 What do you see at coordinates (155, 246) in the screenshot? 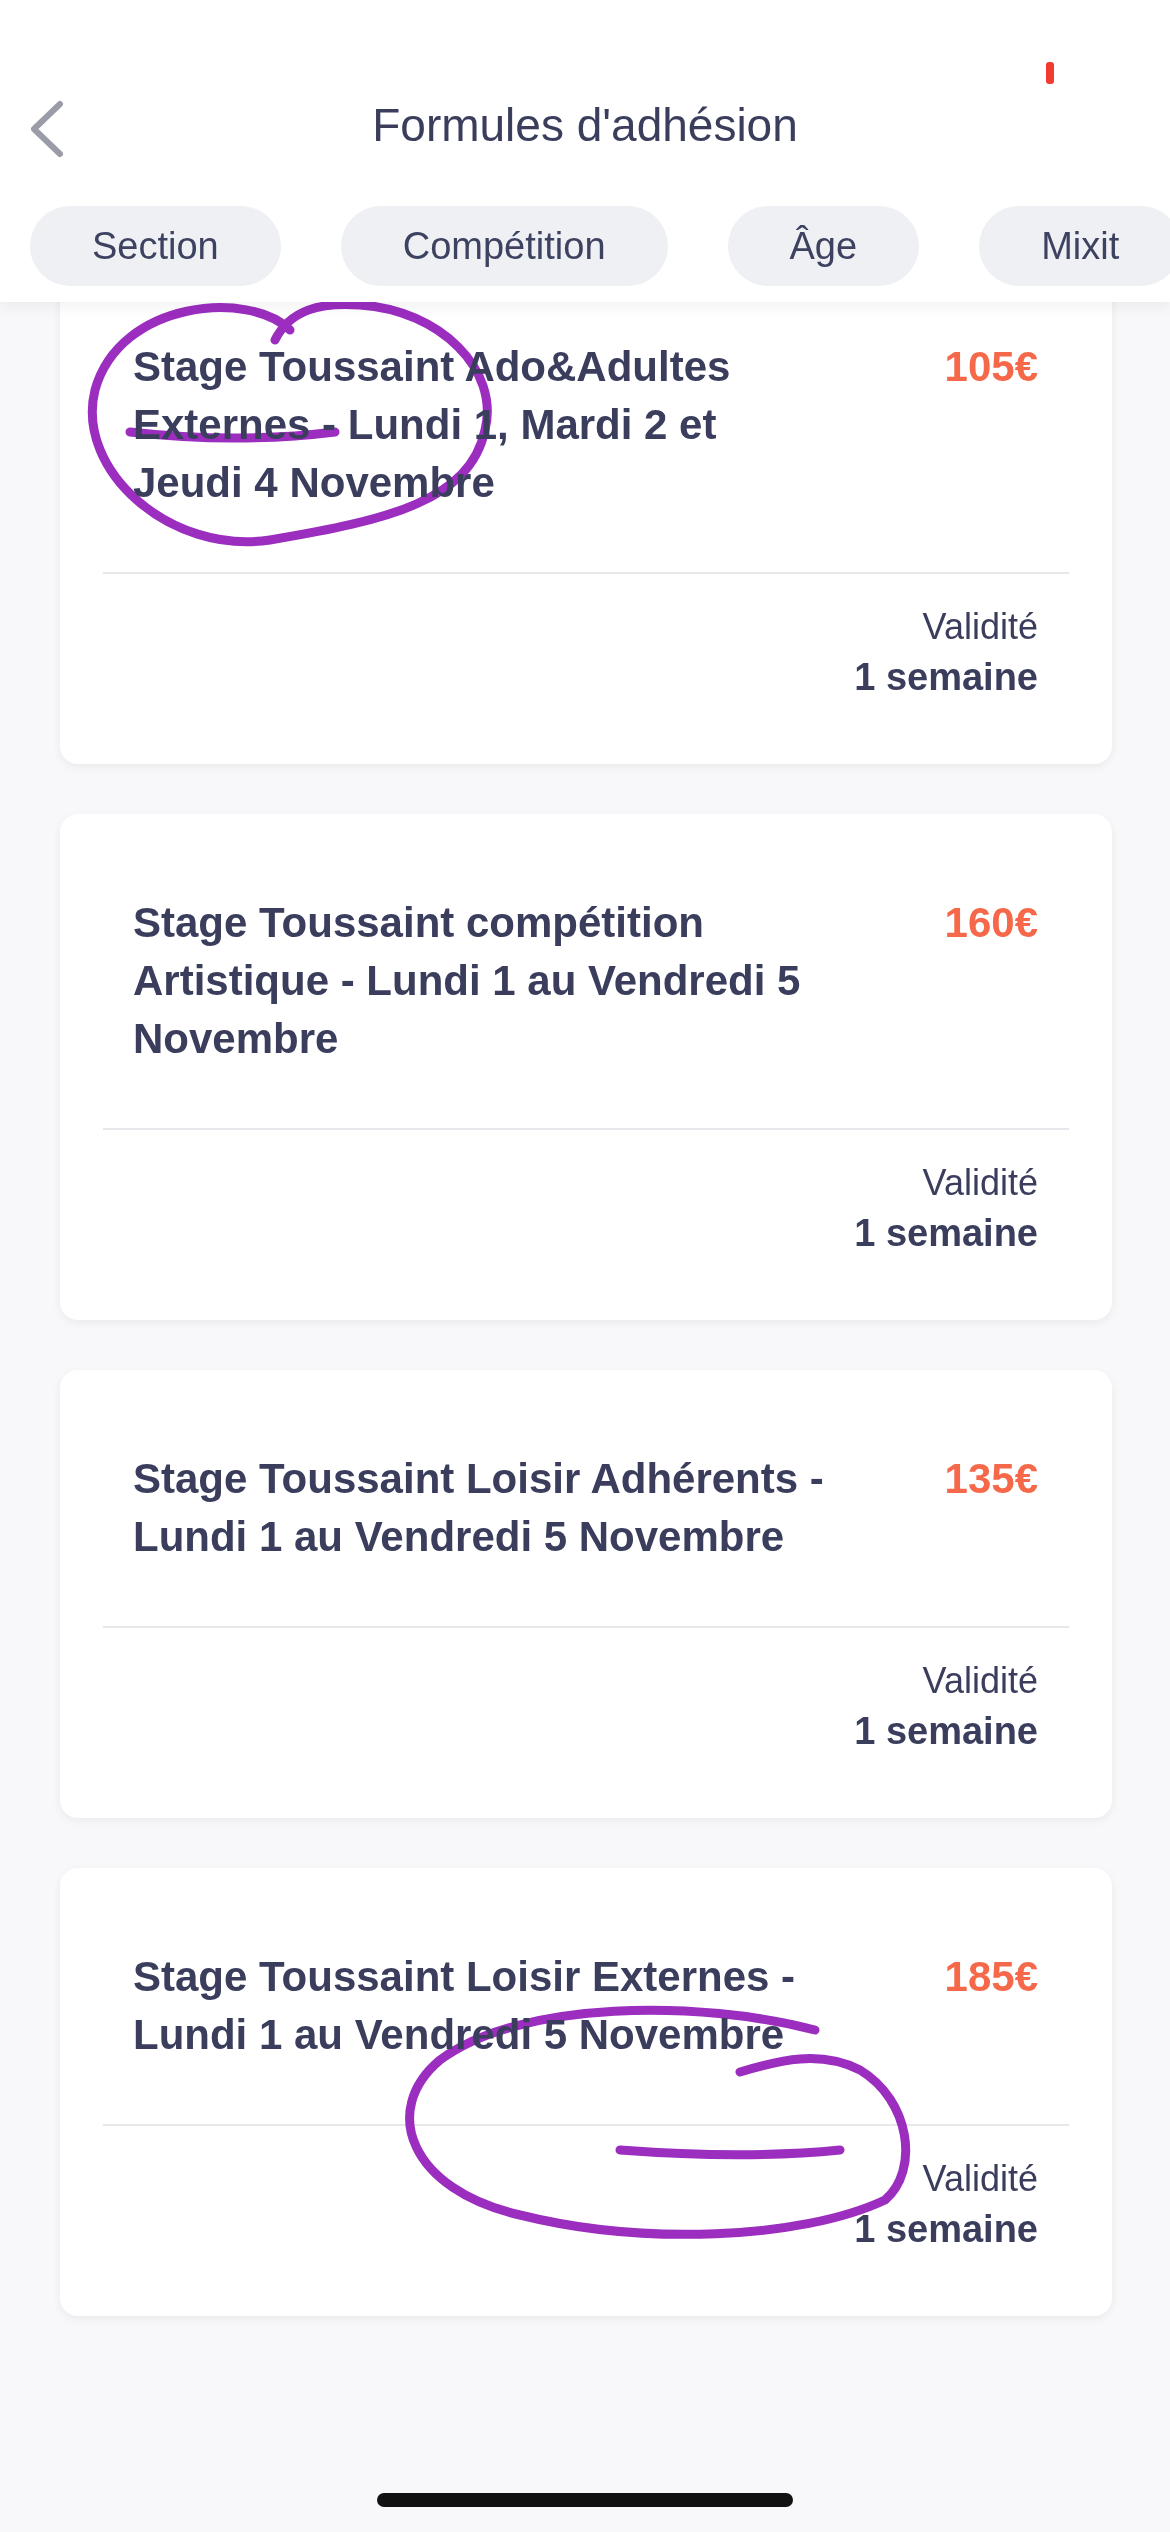
I see `filter-chip: Section` at bounding box center [155, 246].